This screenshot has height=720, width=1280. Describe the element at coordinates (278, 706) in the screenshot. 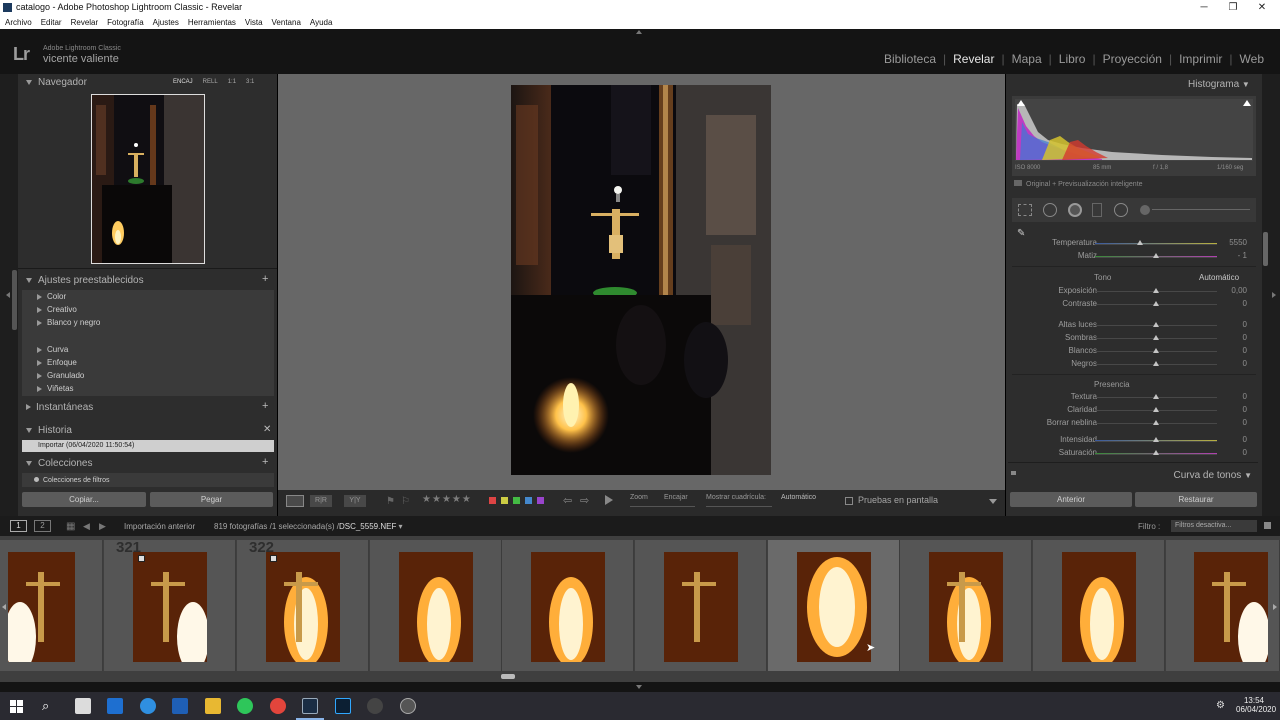

I see `chrome-icon` at that location.